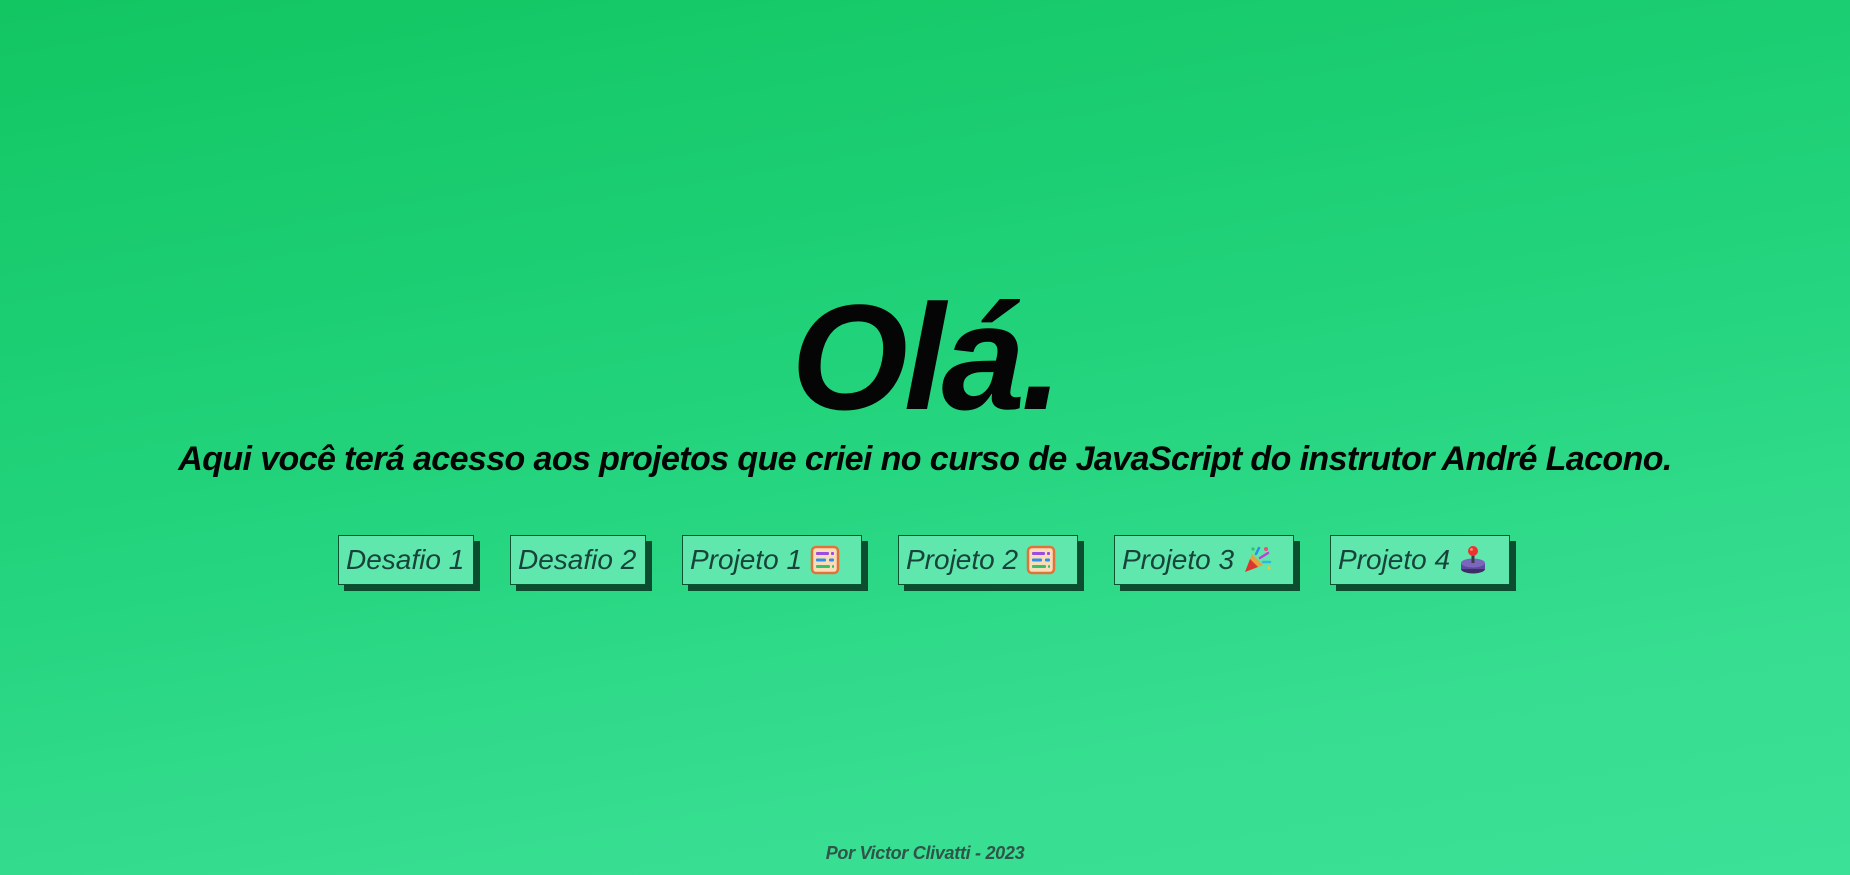 This screenshot has width=1850, height=875. What do you see at coordinates (1394, 559) in the screenshot?
I see `projeto-4-label: Projeto 4` at bounding box center [1394, 559].